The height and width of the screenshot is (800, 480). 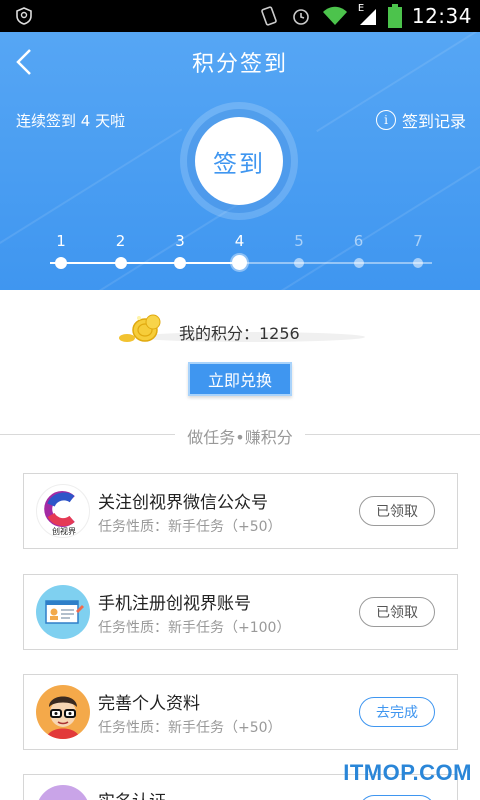 What do you see at coordinates (368, 15) in the screenshot?
I see `signal-icon: E` at bounding box center [368, 15].